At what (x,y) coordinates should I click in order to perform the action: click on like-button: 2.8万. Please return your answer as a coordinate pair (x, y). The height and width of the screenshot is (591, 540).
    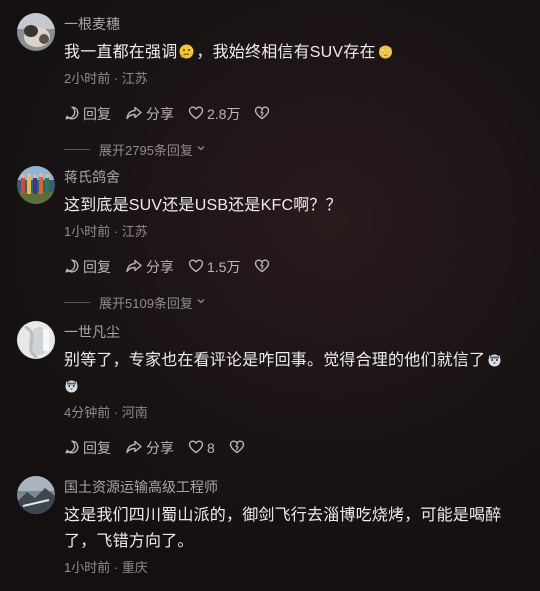
    Looking at the image, I should click on (214, 114).